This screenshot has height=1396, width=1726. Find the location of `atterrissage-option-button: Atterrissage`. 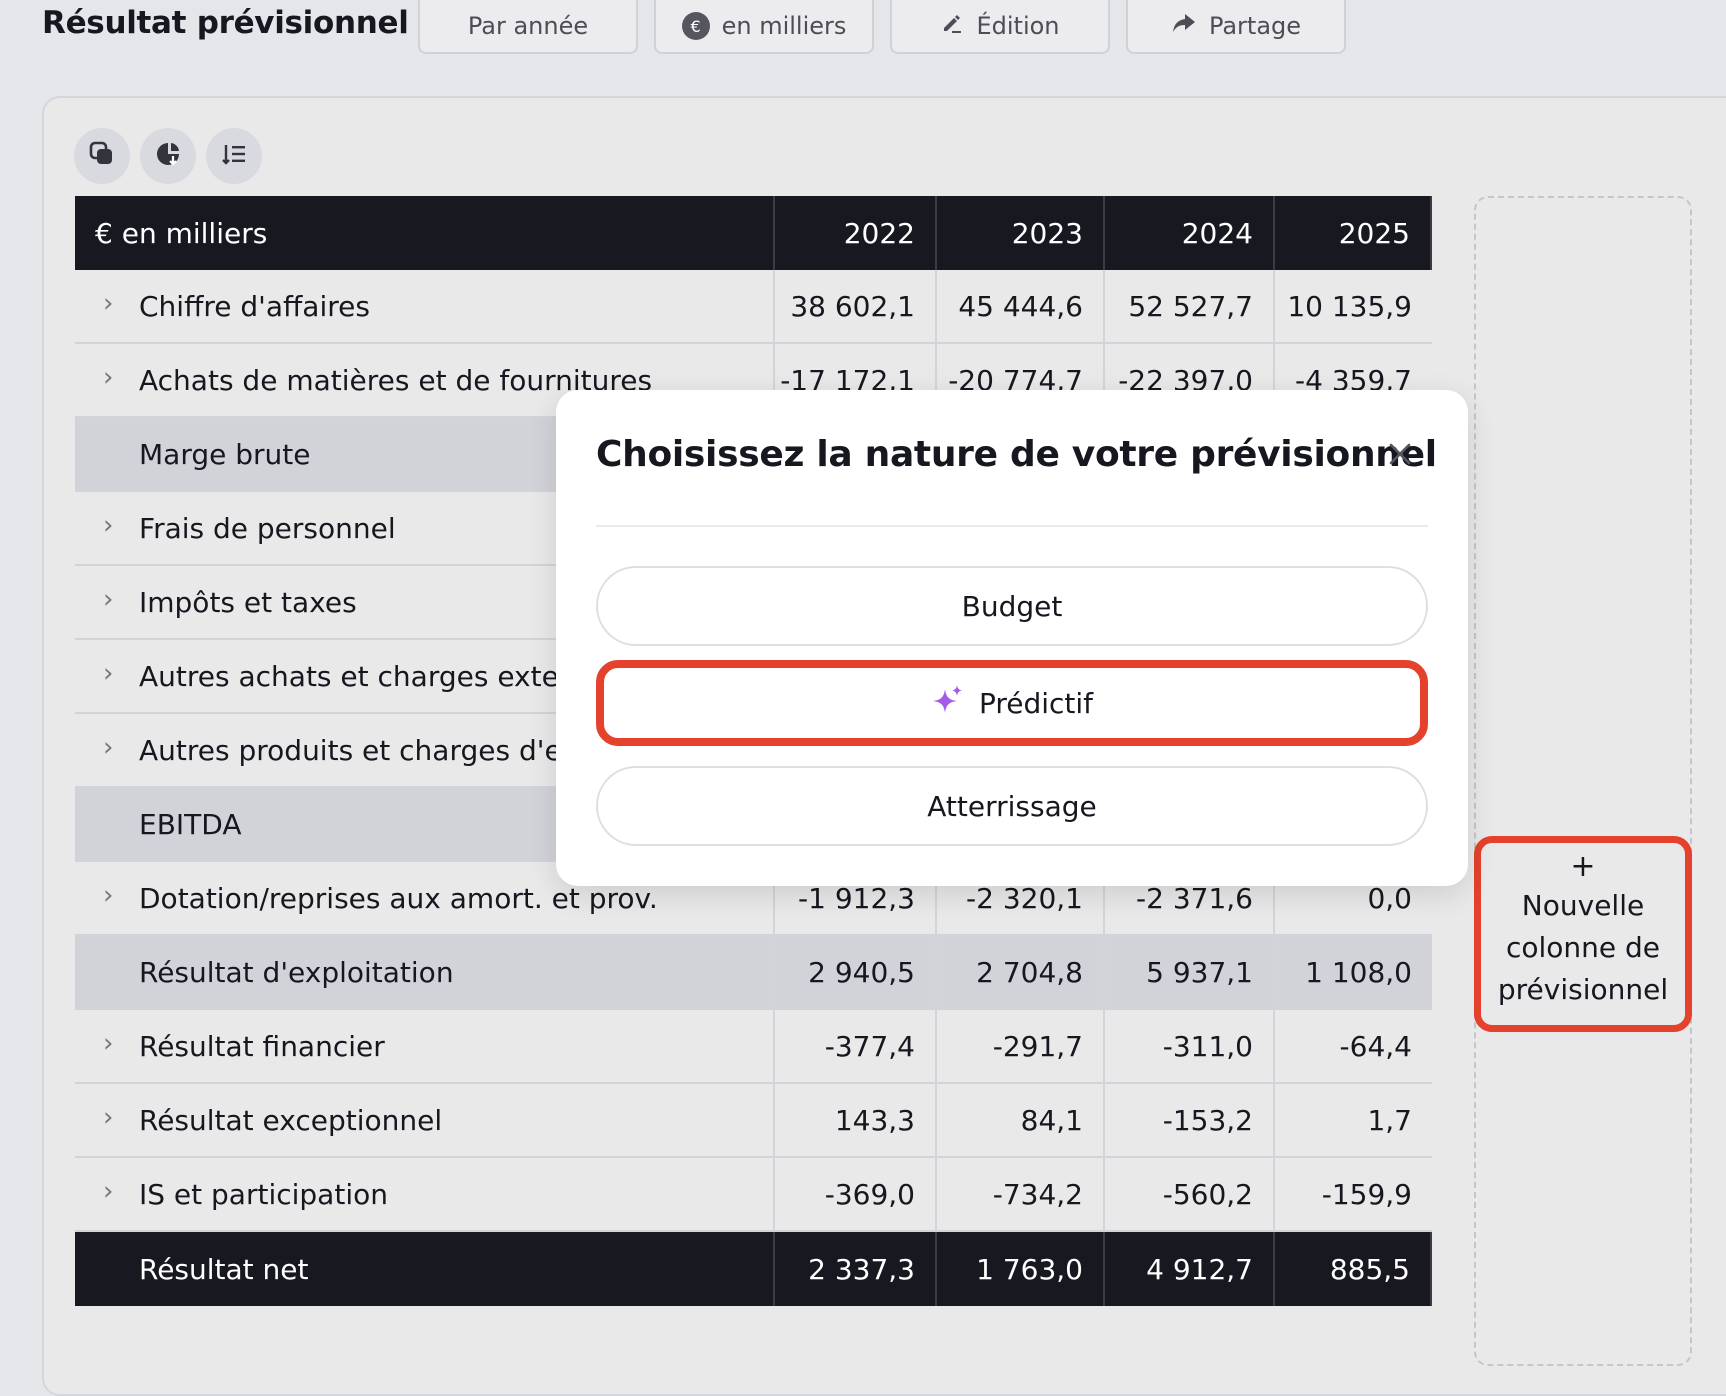

atterrissage-option-button: Atterrissage is located at coordinates (1012, 806).